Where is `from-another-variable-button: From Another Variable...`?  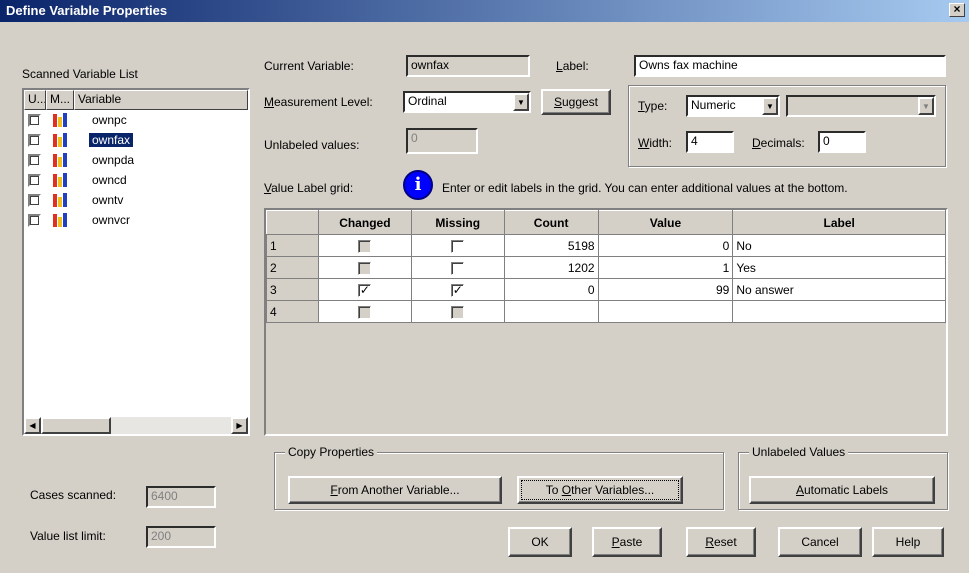
from-another-variable-button: From Another Variable... is located at coordinates (395, 490).